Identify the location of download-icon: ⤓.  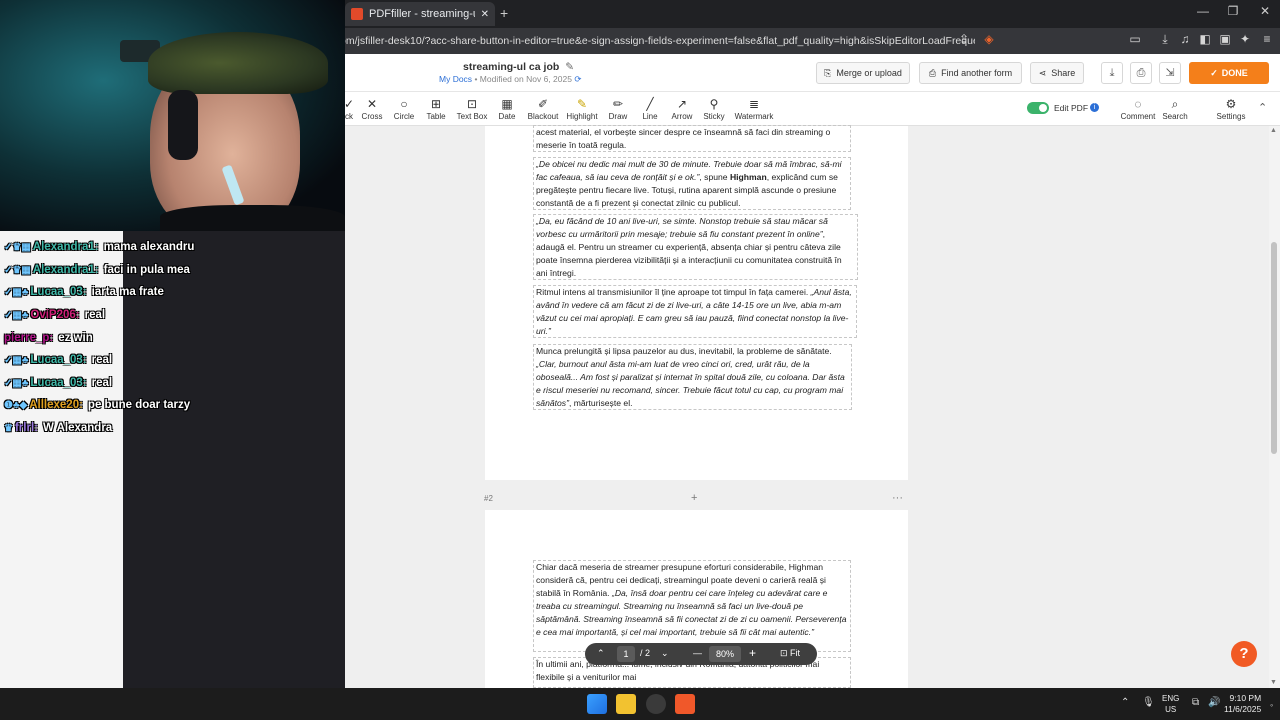
(1165, 39).